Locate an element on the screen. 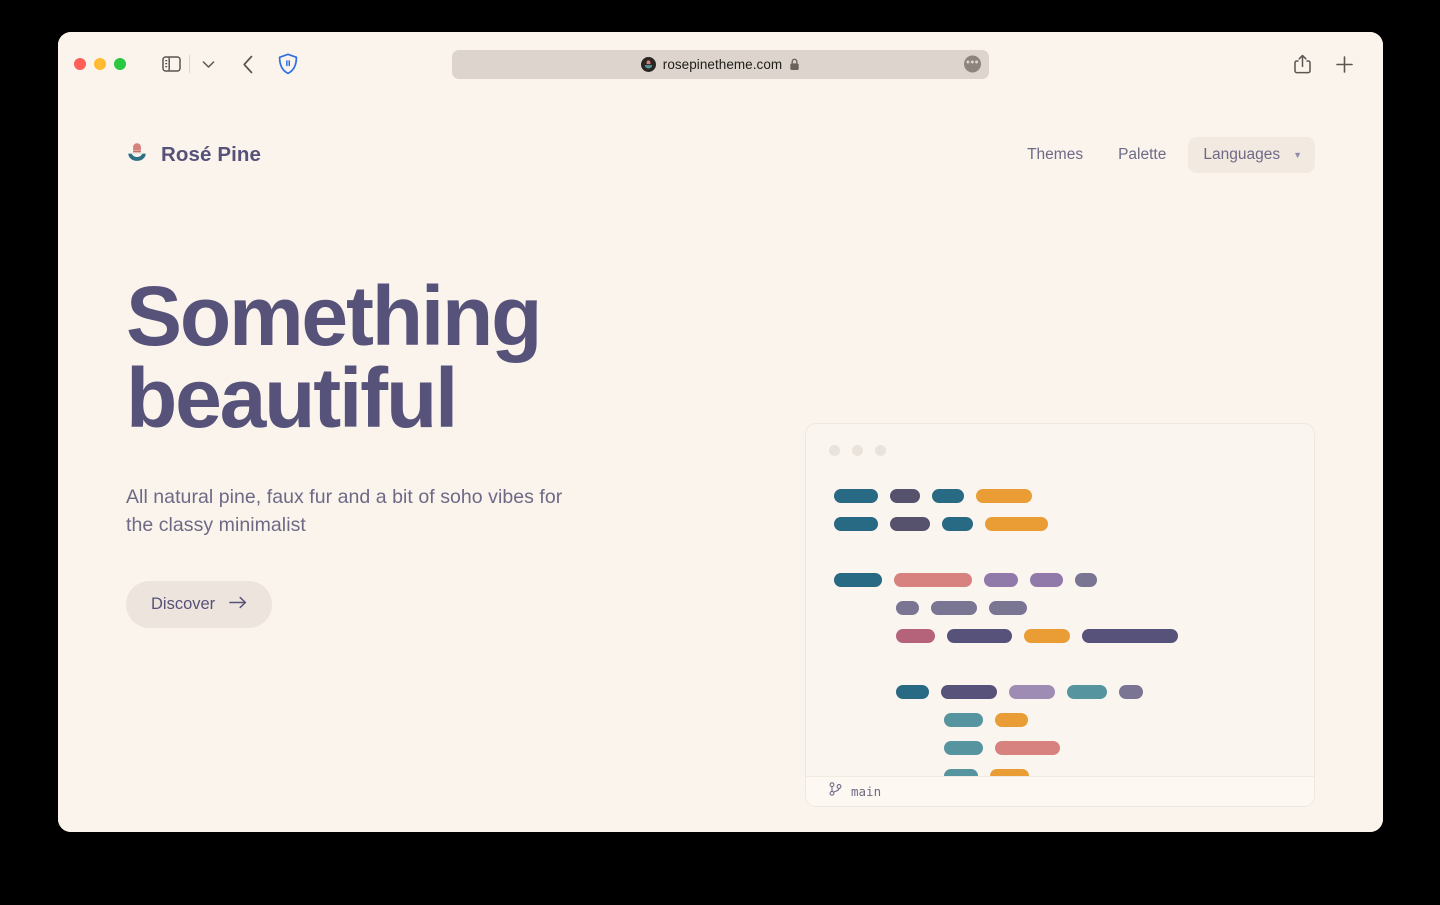 The image size is (1440, 905). brand-name: Rosé Pine is located at coordinates (211, 154).